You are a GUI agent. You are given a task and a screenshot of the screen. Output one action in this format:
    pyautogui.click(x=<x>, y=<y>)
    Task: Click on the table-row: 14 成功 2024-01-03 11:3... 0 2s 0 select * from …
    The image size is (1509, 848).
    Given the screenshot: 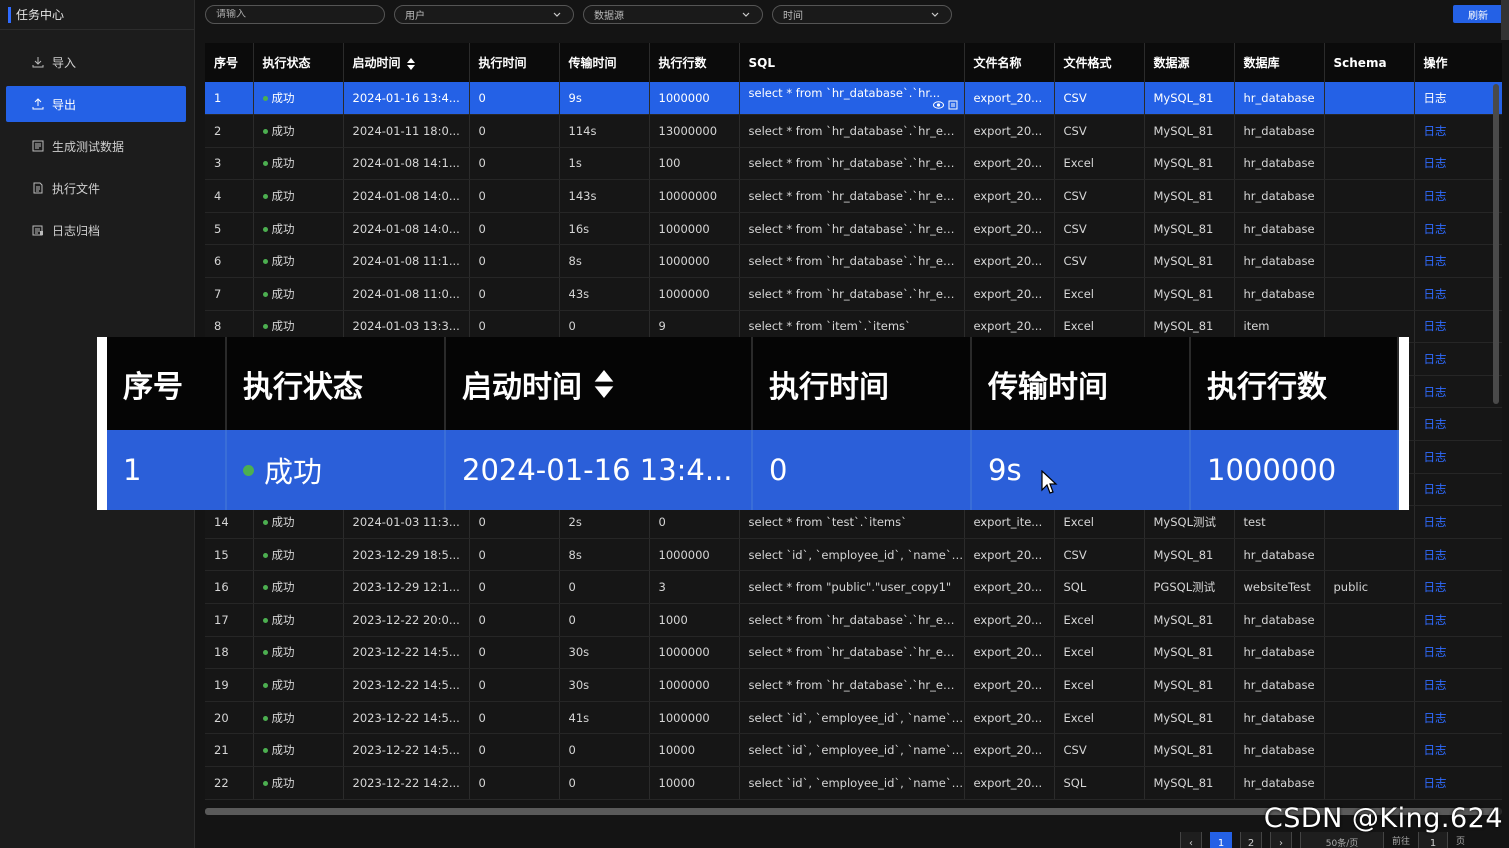 What is the action you would take?
    pyautogui.click(x=853, y=522)
    